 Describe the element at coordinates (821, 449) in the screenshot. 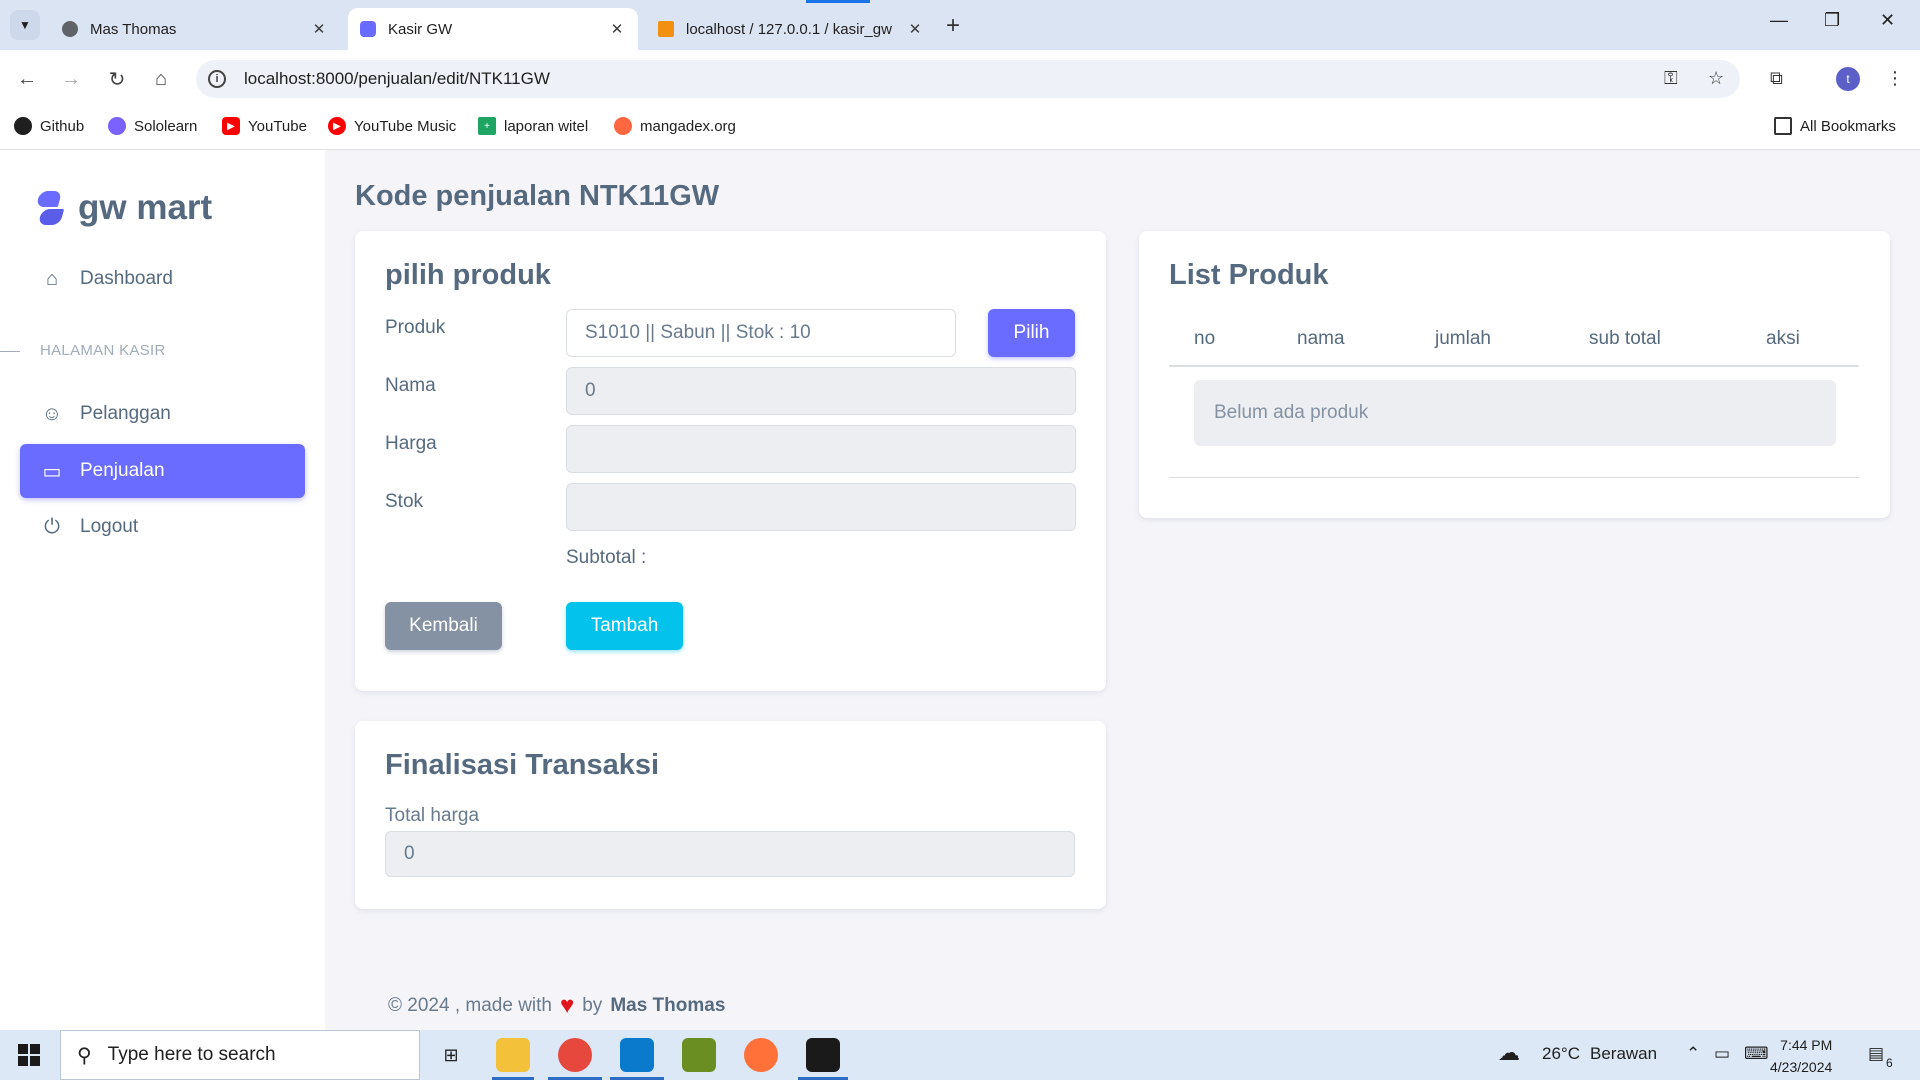

I see `harga-field` at that location.